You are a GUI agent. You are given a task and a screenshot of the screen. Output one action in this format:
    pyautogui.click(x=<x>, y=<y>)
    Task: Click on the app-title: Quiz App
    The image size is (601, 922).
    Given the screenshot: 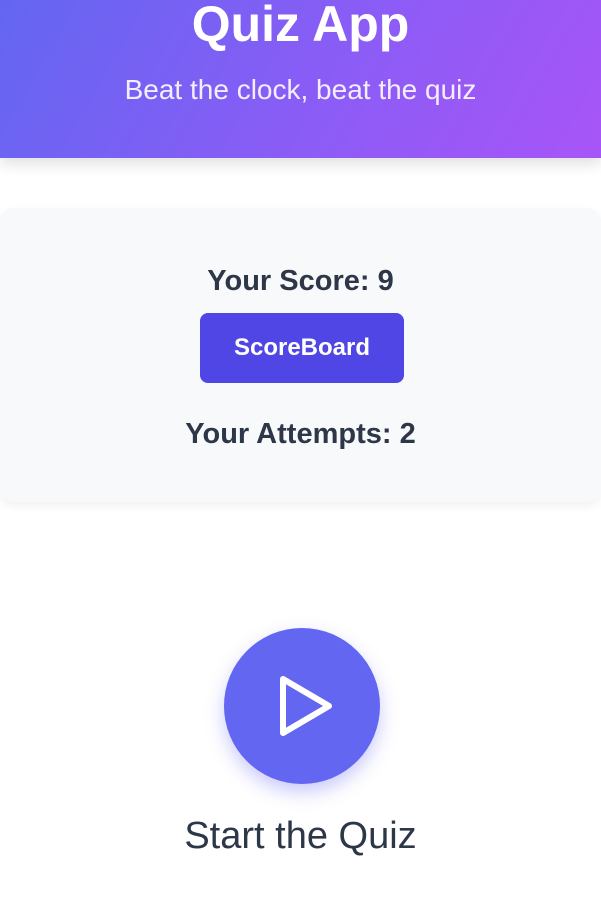 What is the action you would take?
    pyautogui.click(x=300, y=26)
    